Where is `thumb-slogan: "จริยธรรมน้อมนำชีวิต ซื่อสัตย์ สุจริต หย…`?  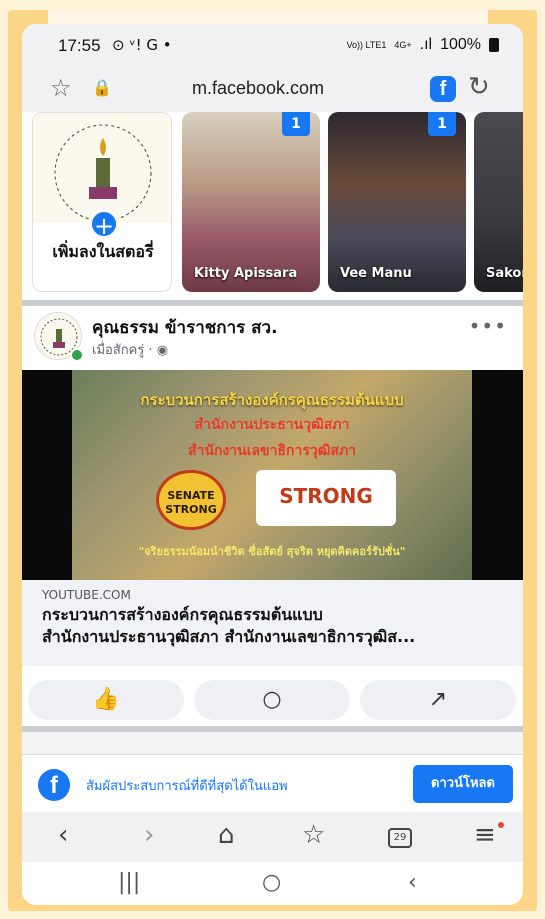 thumb-slogan: "จริยธรรมน้อมนำชีวิต ซื่อสัตย์ สุจริต หย… is located at coordinates (272, 551).